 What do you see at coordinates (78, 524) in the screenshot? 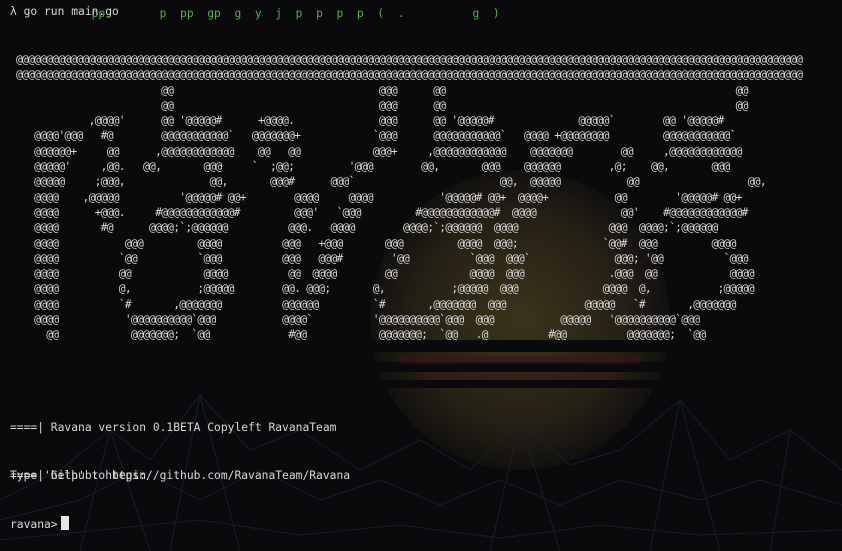
I see `input-prompt-line: ravana>` at bounding box center [78, 524].